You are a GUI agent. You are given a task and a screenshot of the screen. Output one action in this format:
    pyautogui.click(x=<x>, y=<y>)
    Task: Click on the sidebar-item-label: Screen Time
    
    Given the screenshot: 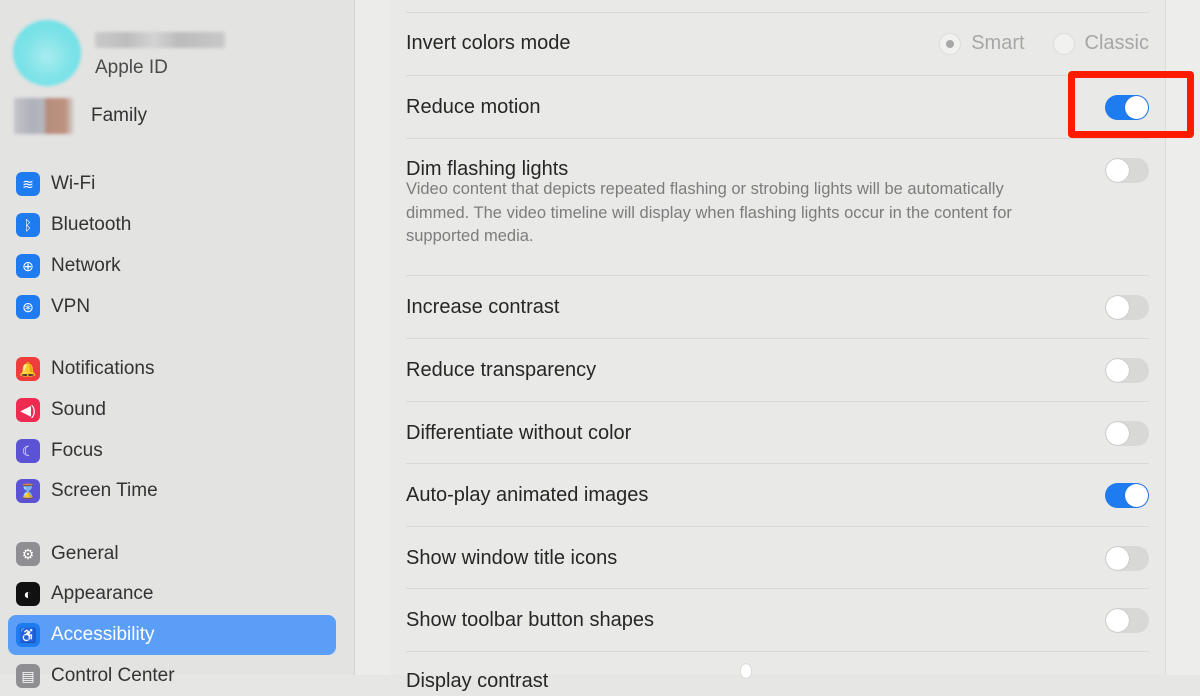 What is the action you would take?
    pyautogui.click(x=104, y=490)
    